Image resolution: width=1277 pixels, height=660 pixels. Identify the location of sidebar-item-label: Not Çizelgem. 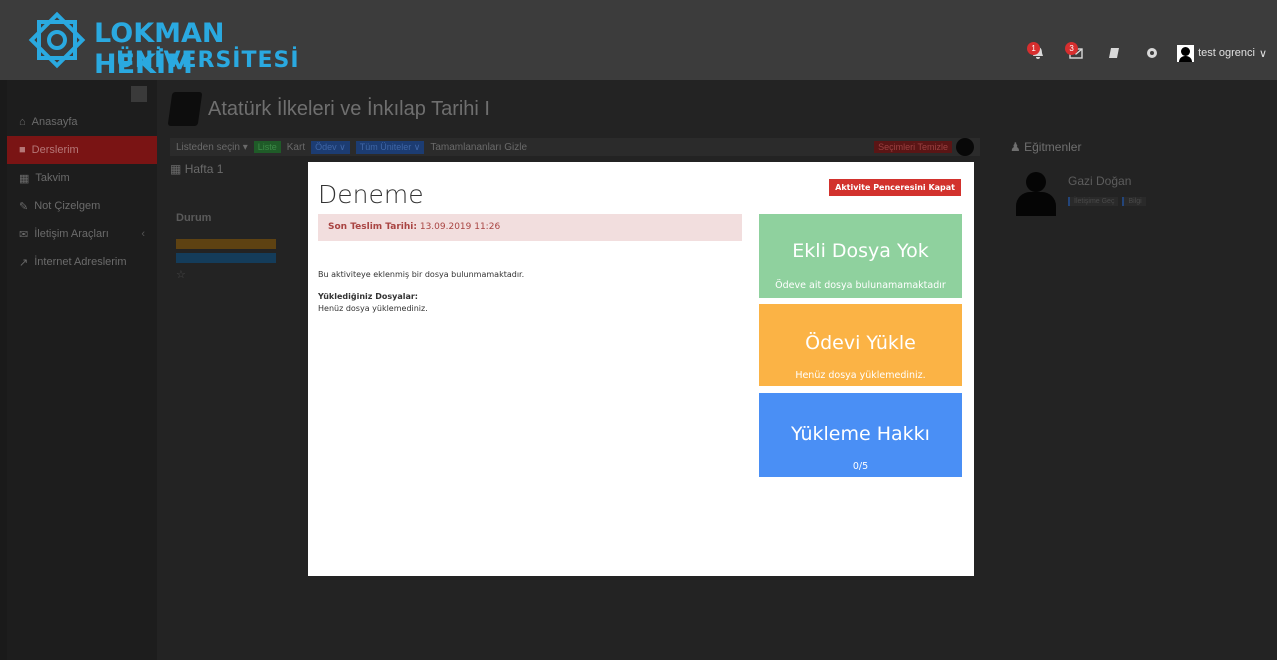
(67, 206).